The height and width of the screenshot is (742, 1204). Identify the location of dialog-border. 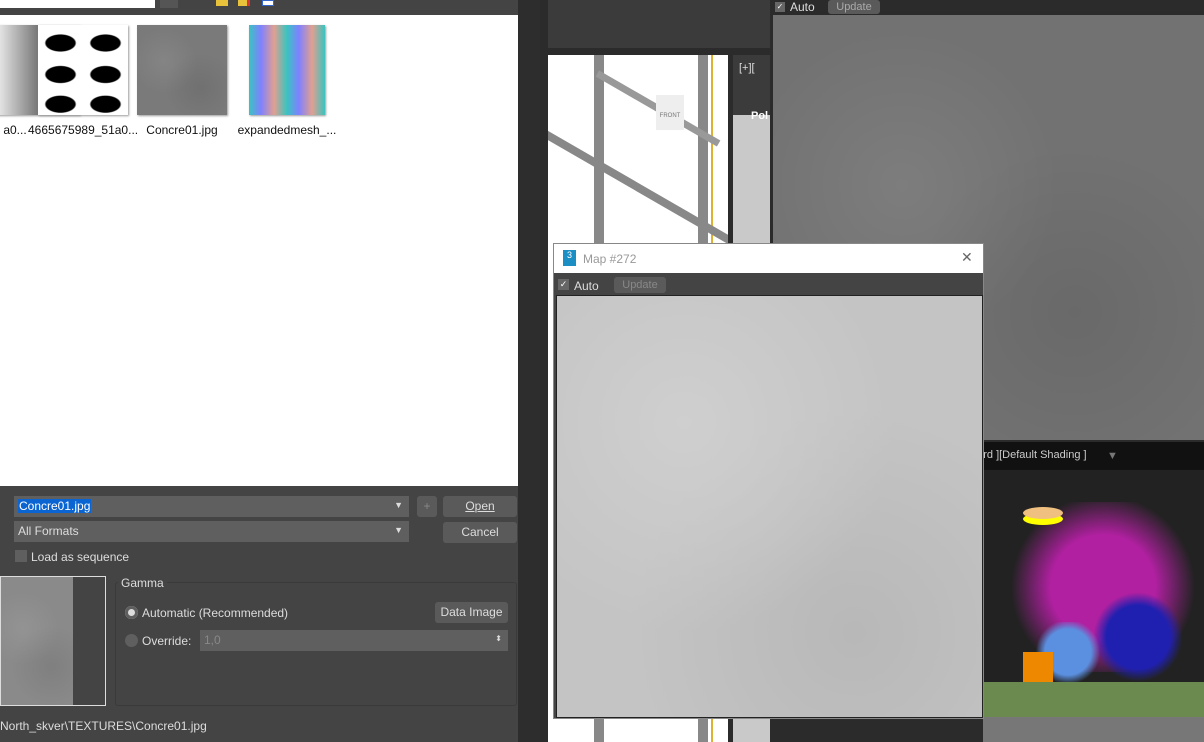
(529, 371).